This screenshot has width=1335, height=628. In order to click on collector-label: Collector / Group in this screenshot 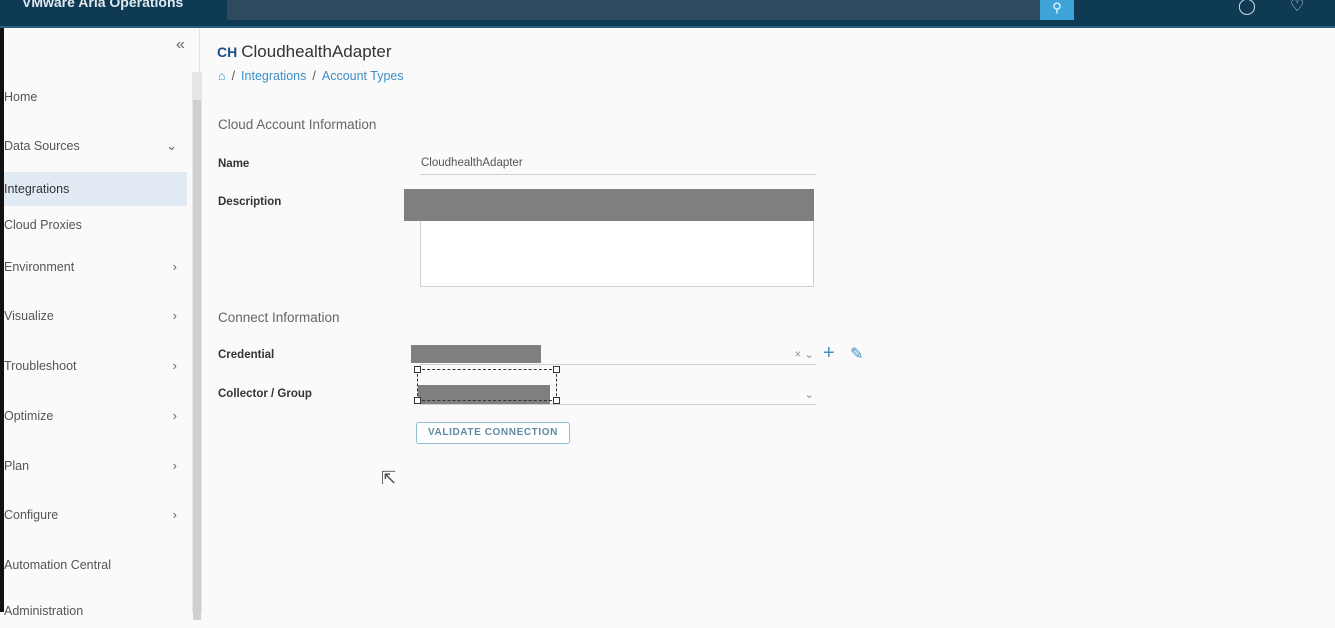, I will do `click(265, 394)`.